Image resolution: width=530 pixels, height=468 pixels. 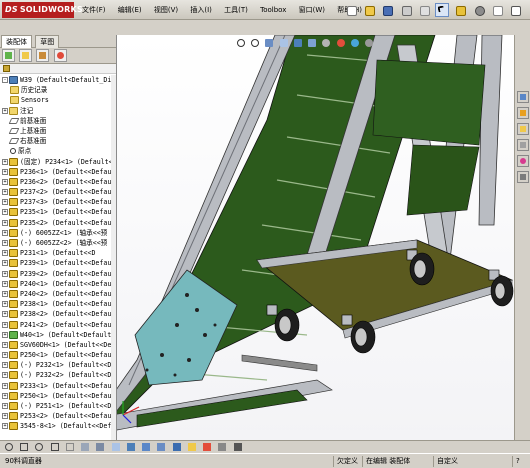 I want to click on tree-item: + P253<2> (Default<<Defau, so click(x=58, y=416).